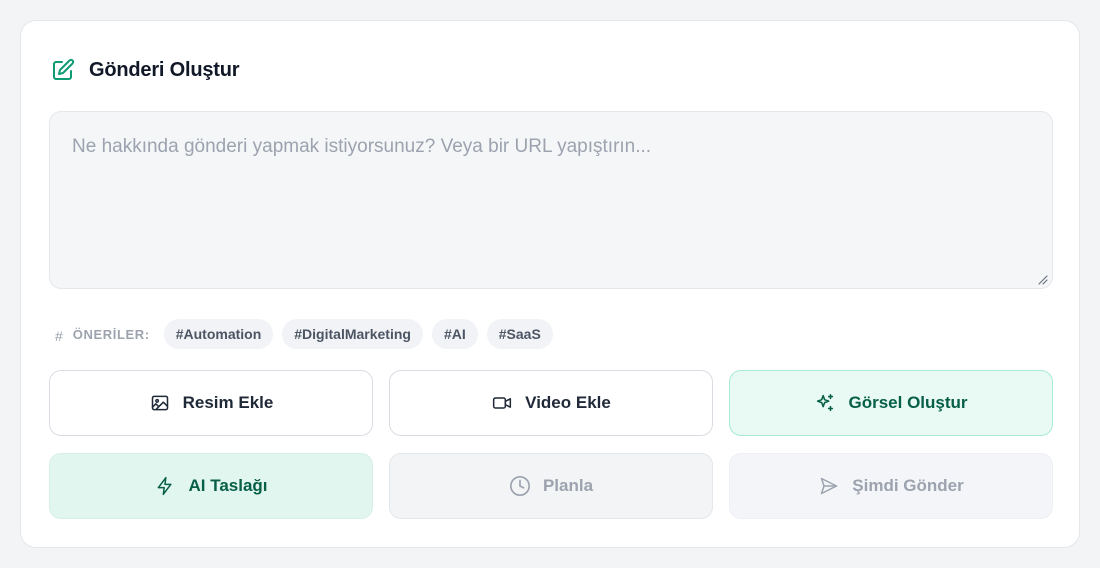  I want to click on schedule-button: Planla, so click(551, 486).